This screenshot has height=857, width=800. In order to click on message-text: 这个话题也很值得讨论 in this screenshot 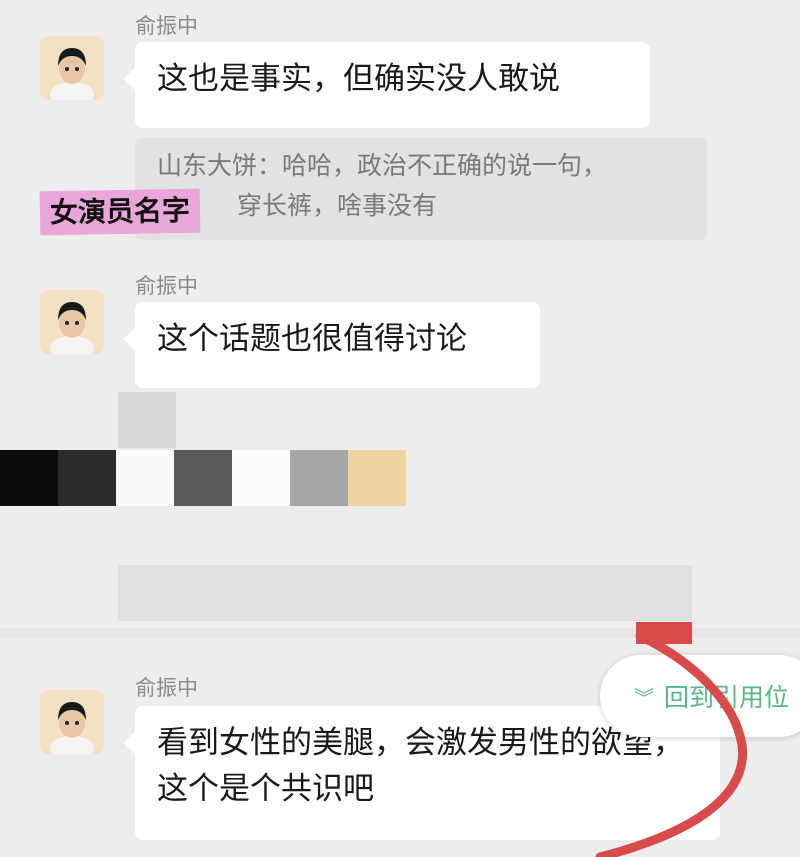, I will do `click(312, 339)`.